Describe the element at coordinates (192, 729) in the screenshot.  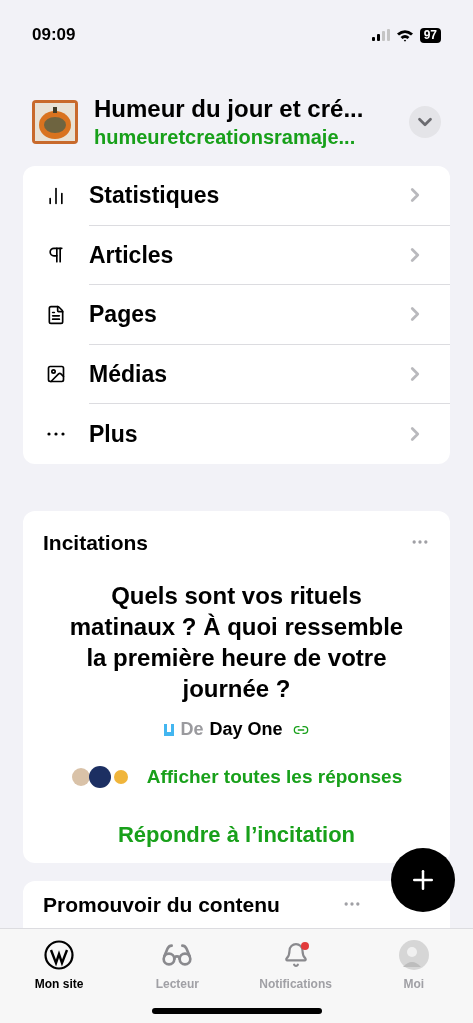
I see `source-prefix: De` at that location.